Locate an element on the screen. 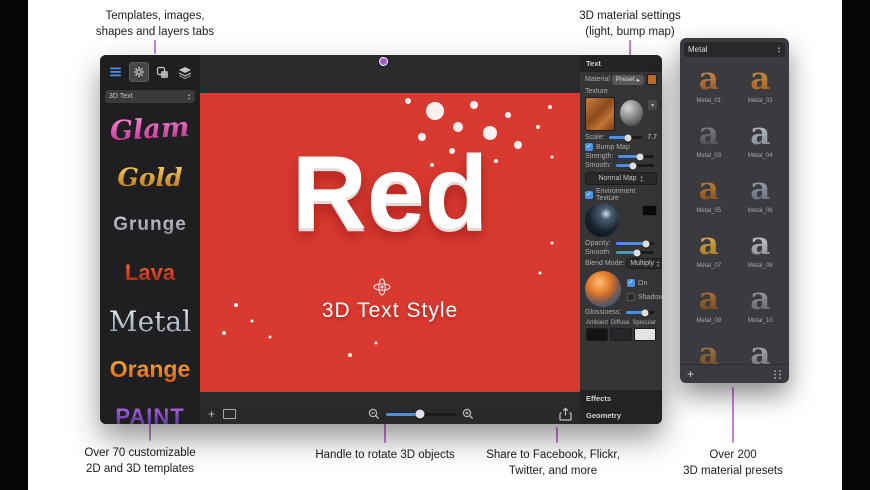 This screenshot has width=870, height=490. preset-label: Metal_05 is located at coordinates (709, 211).